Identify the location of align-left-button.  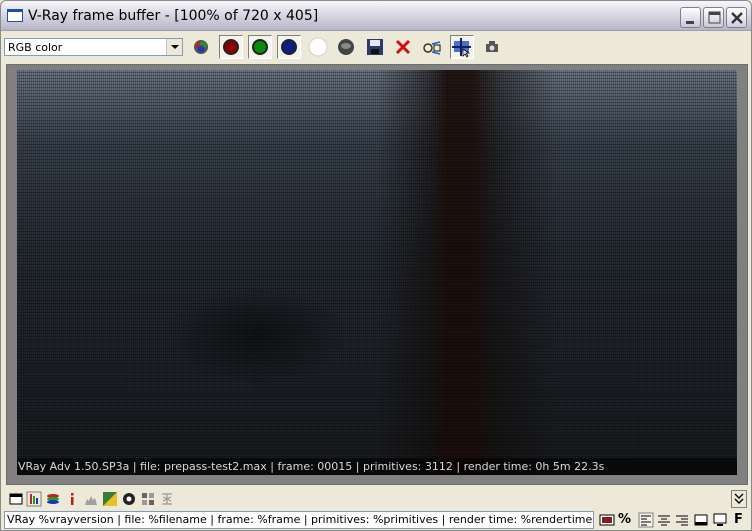
(646, 520).